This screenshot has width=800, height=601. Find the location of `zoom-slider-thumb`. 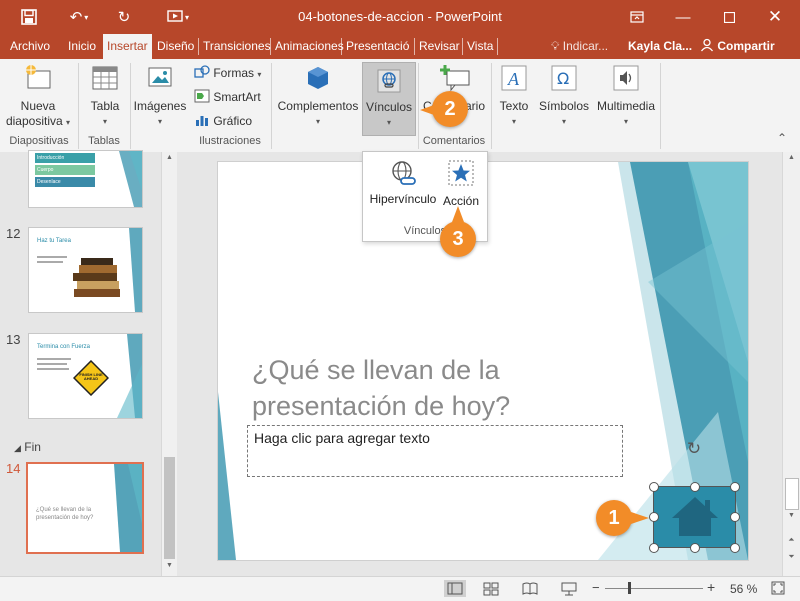

zoom-slider-thumb is located at coordinates (629, 588).